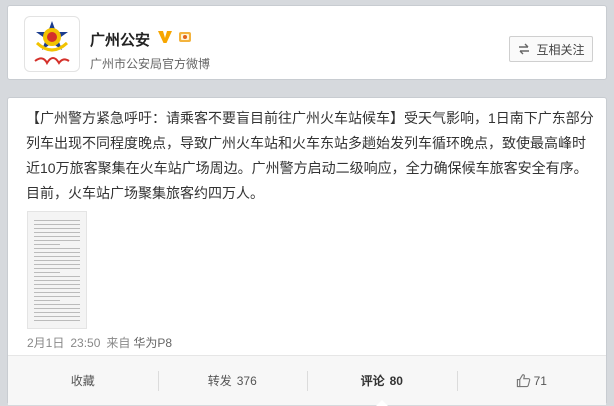  What do you see at coordinates (120, 39) in the screenshot?
I see `user-name: 广州公安` at bounding box center [120, 39].